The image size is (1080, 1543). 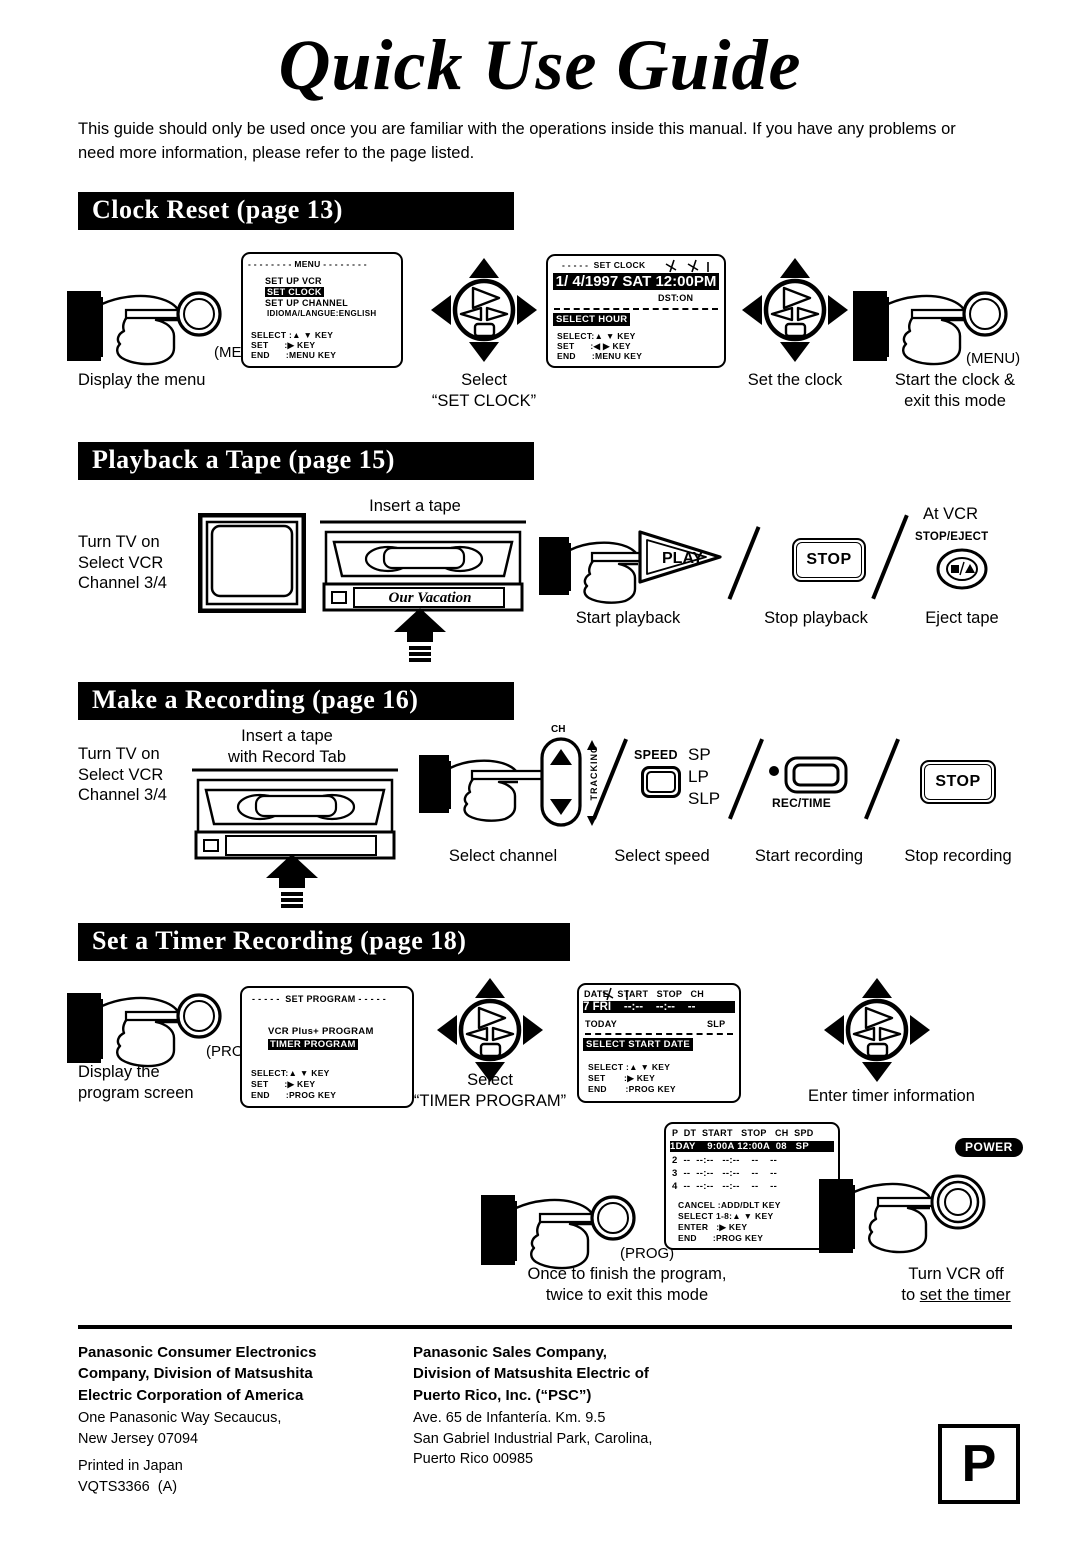 I want to click on osd-program-item-0: VCR Plus+ PROGRAM, so click(x=321, y=1031).